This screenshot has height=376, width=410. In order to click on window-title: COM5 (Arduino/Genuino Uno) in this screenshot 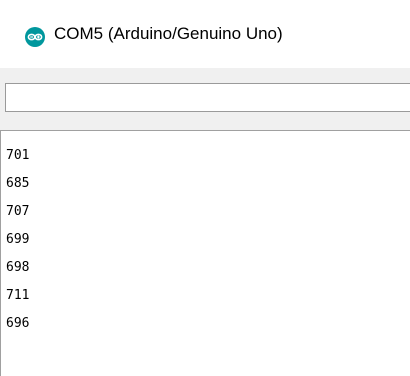, I will do `click(168, 33)`.